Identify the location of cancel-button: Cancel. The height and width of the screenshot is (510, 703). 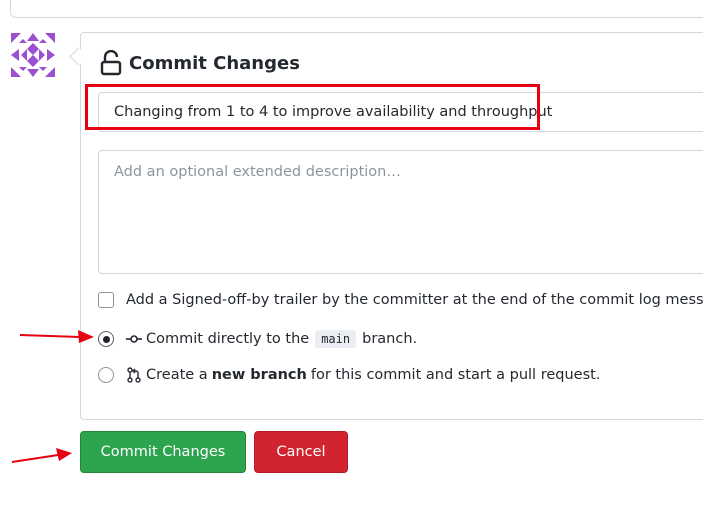
(301, 452).